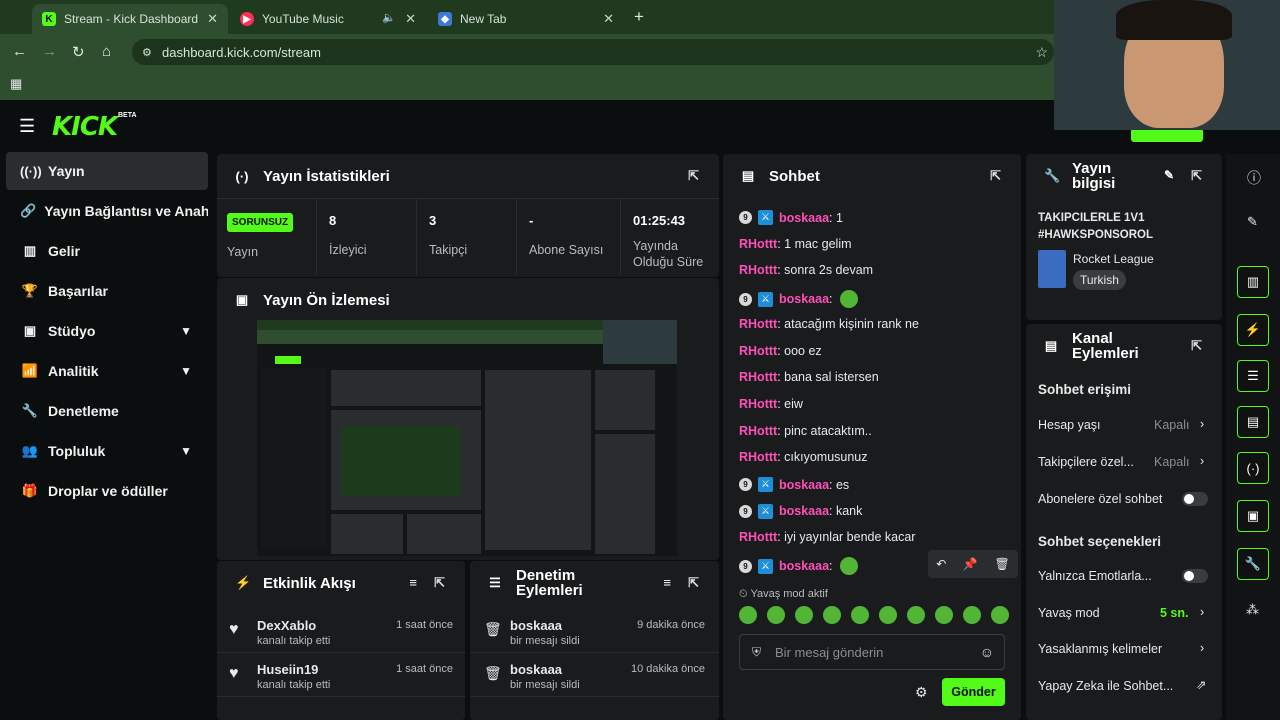 This screenshot has width=1280, height=720. What do you see at coordinates (1253, 376) in the screenshot?
I see `rail-list-button: ☰` at bounding box center [1253, 376].